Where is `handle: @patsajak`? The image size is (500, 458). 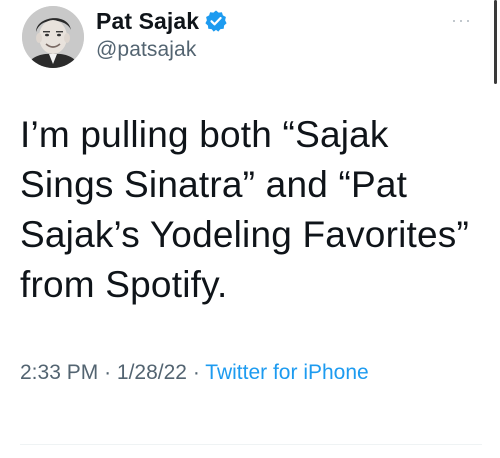 handle: @patsajak is located at coordinates (162, 50).